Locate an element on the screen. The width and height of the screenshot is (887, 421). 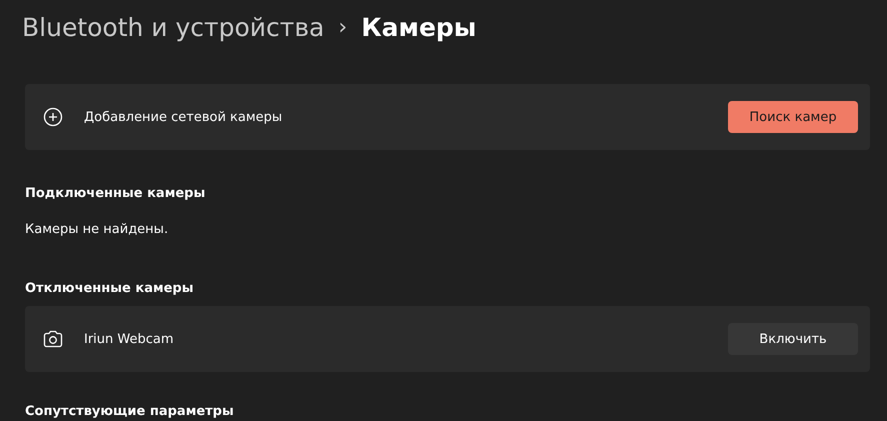
section-heading: Подключенные камеры is located at coordinates (115, 193).